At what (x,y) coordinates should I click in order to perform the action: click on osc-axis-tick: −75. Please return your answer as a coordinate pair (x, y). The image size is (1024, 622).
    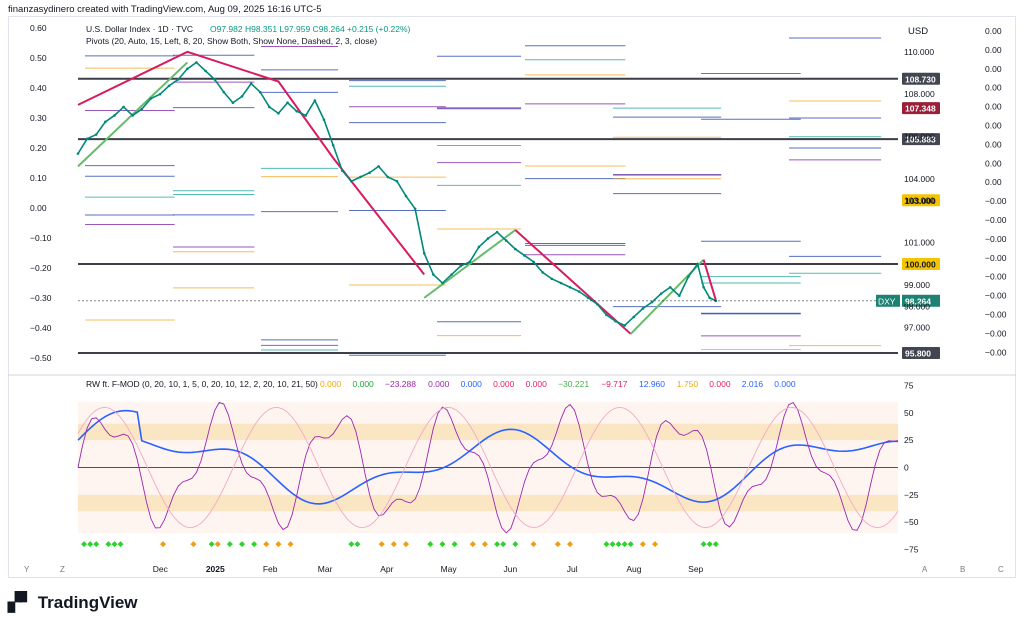
    Looking at the image, I should click on (911, 550).